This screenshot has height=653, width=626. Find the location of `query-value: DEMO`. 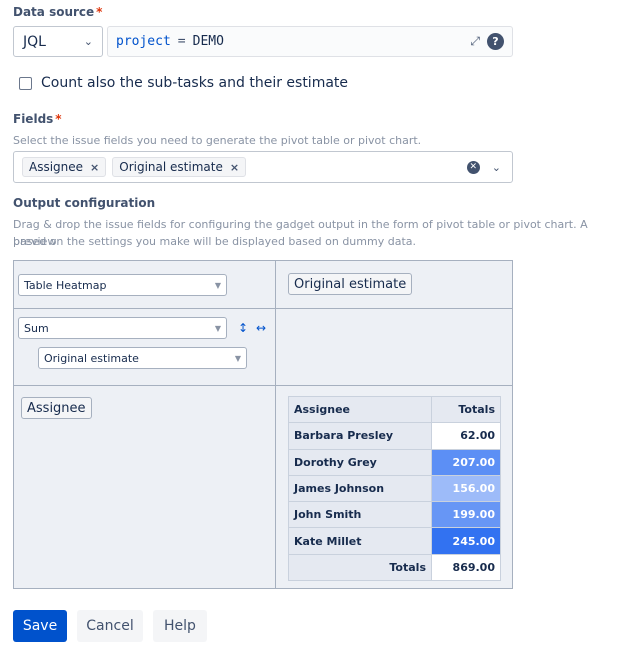

query-value: DEMO is located at coordinates (208, 41).